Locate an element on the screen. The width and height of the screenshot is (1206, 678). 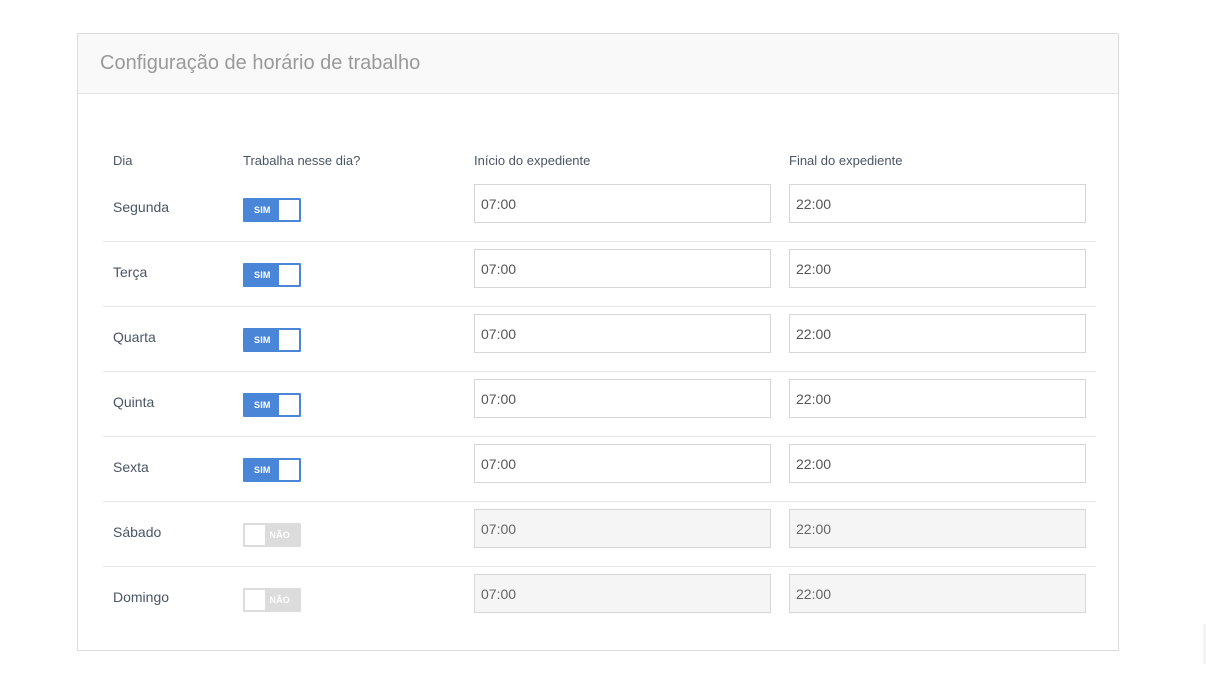
header-inicio: Início do expediente is located at coordinates (532, 160).